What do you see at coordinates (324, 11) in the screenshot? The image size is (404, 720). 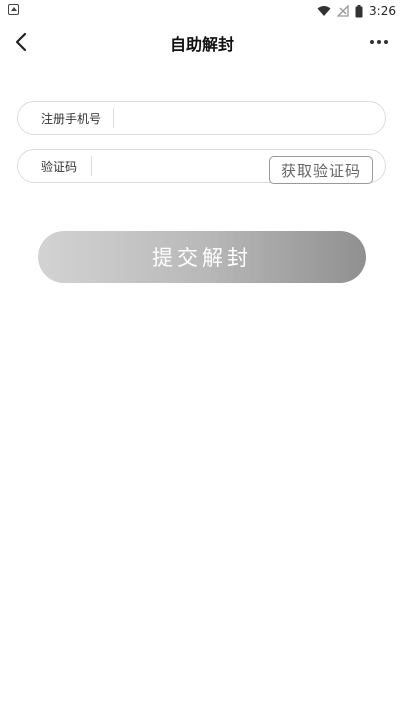 I see `wifi-icon` at bounding box center [324, 11].